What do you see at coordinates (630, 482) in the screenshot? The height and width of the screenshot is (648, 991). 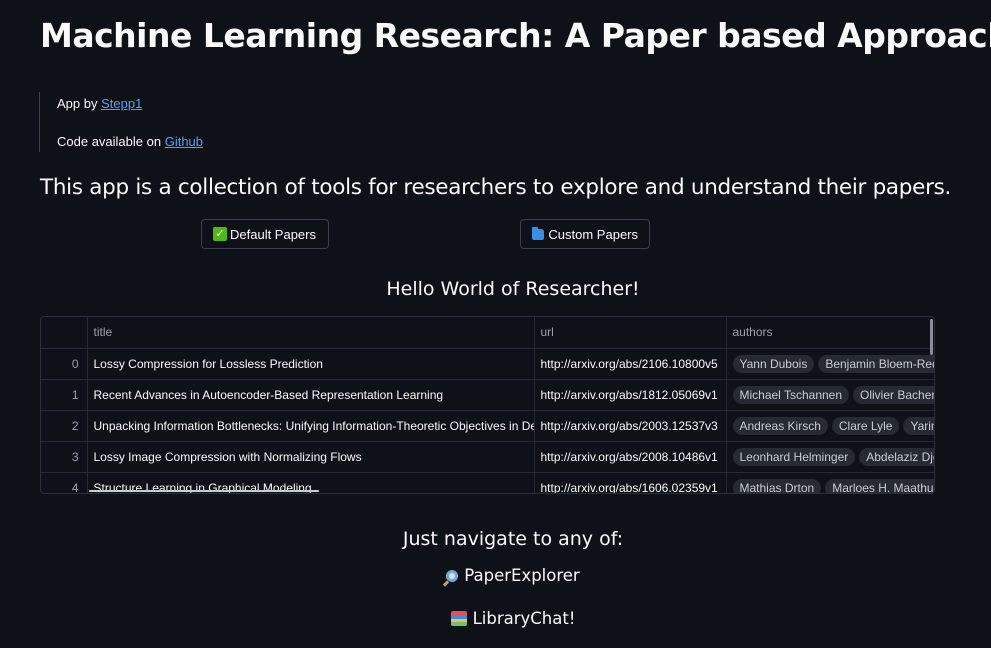 I see `url-cell: http://arxiv.org/abs/1606.02359v1` at bounding box center [630, 482].